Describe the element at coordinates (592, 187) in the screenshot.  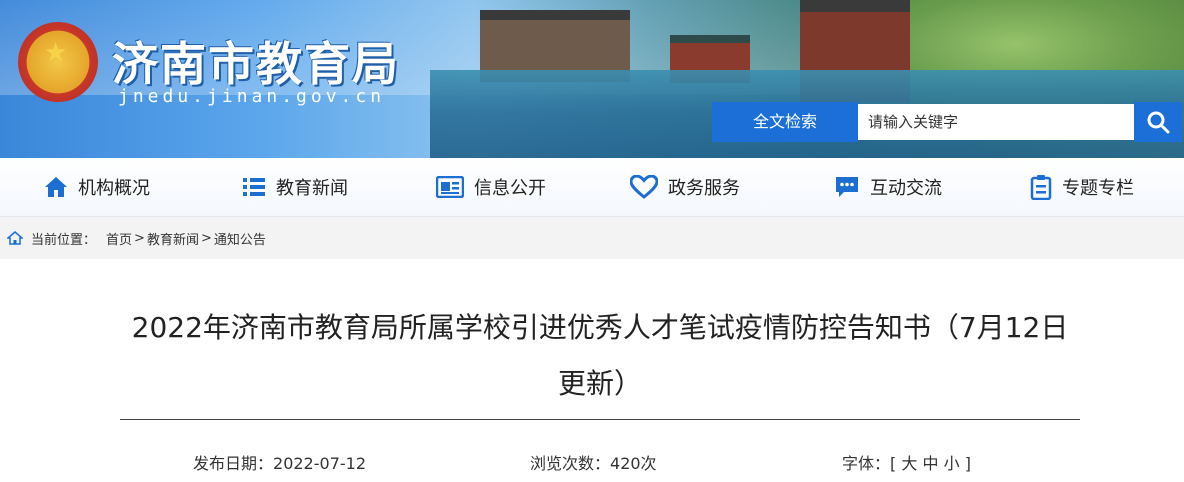
I see `main-nav: 机构概况 教育新闻 信息公开 政务服务 互动交流 专题专栏` at that location.